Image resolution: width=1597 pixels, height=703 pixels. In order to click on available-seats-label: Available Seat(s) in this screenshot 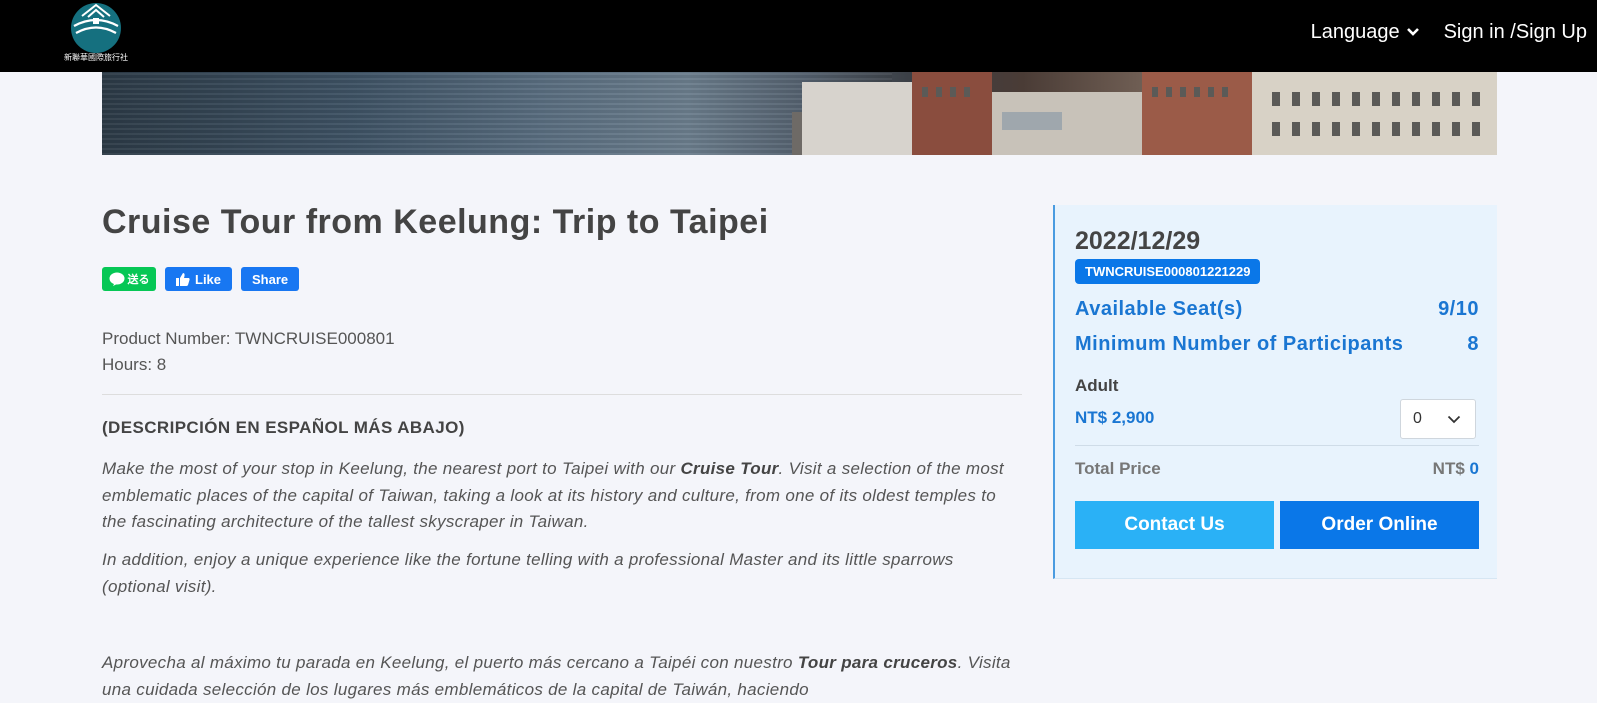, I will do `click(1159, 309)`.